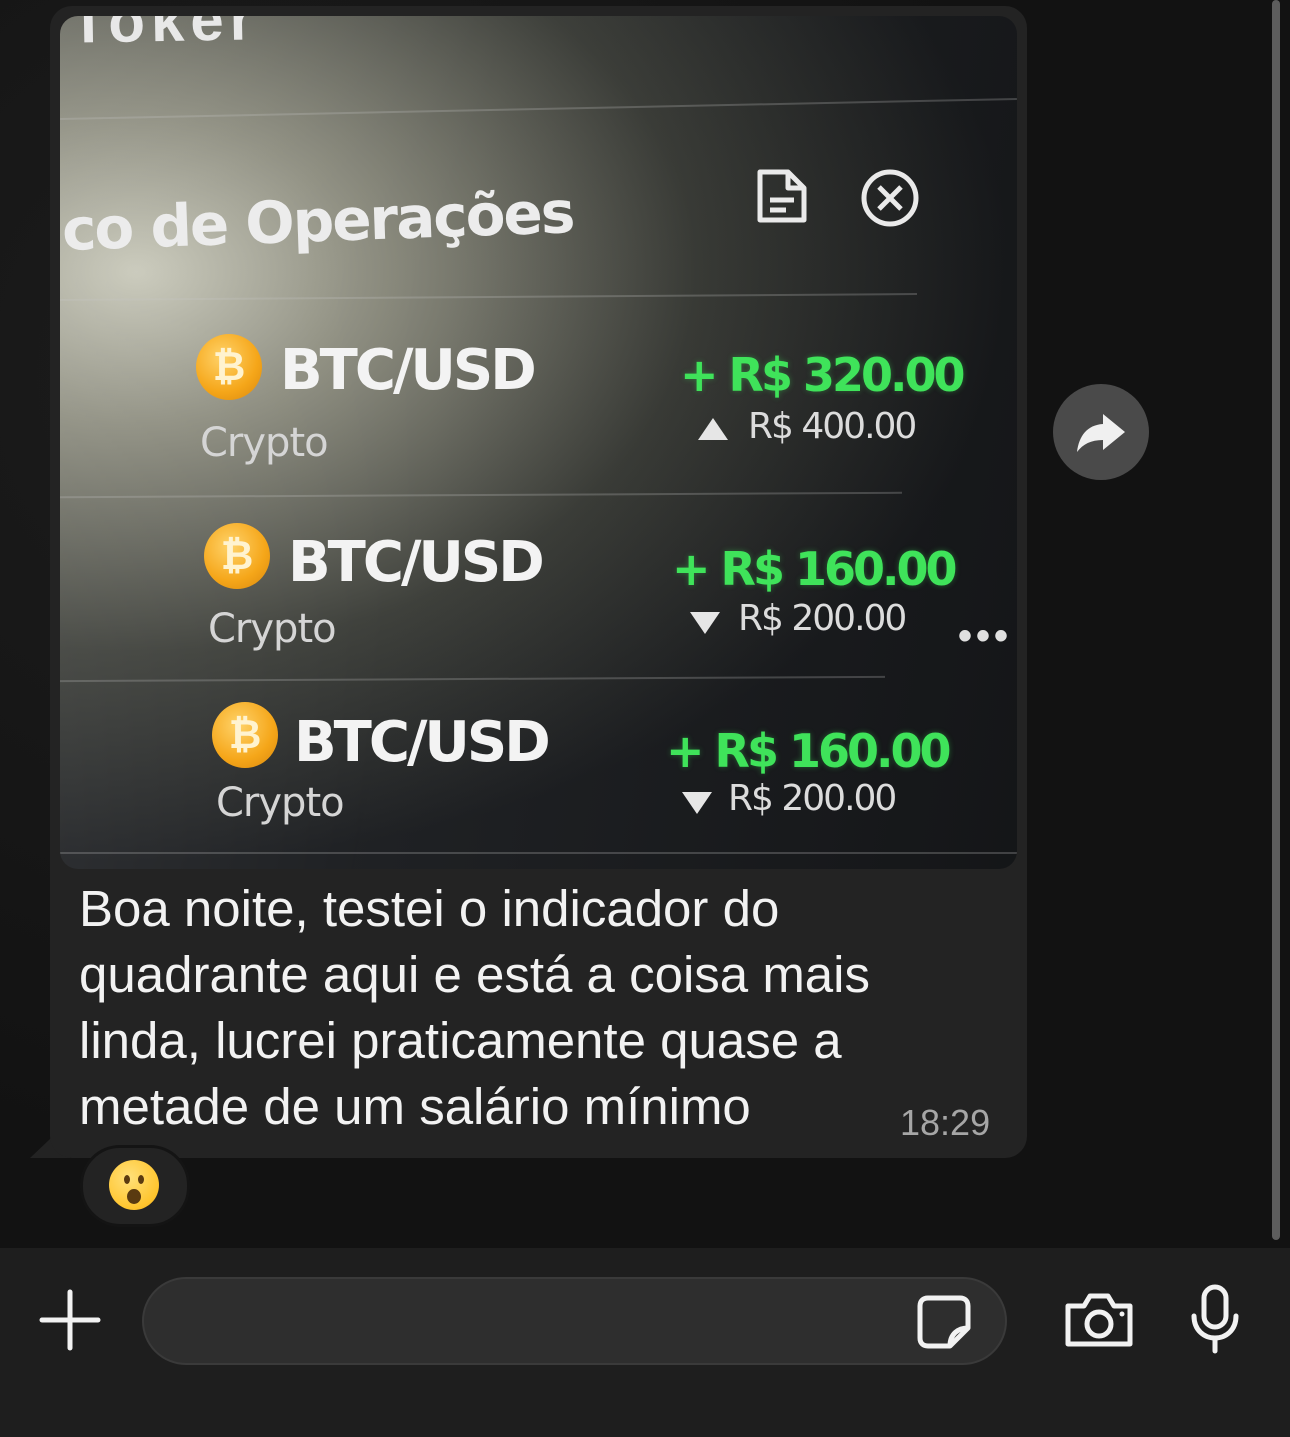 This screenshot has height=1437, width=1290. Describe the element at coordinates (134, 1196) in the screenshot. I see `emoji-mouth` at that location.